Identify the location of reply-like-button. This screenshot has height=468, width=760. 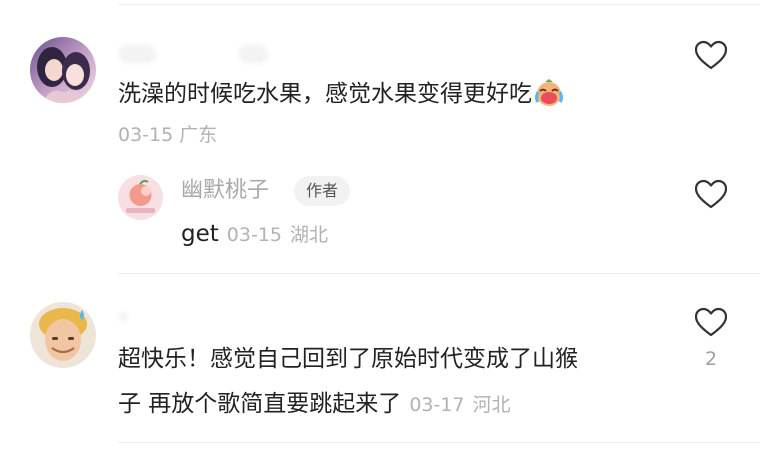
(711, 194).